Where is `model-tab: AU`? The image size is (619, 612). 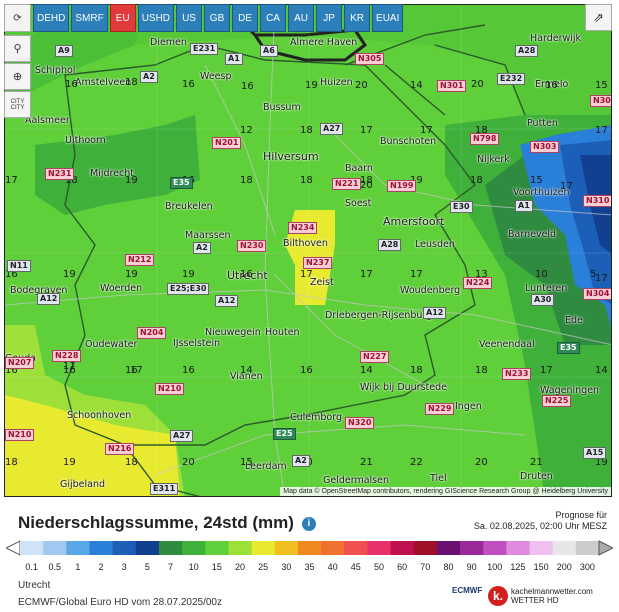 model-tab: AU is located at coordinates (301, 18).